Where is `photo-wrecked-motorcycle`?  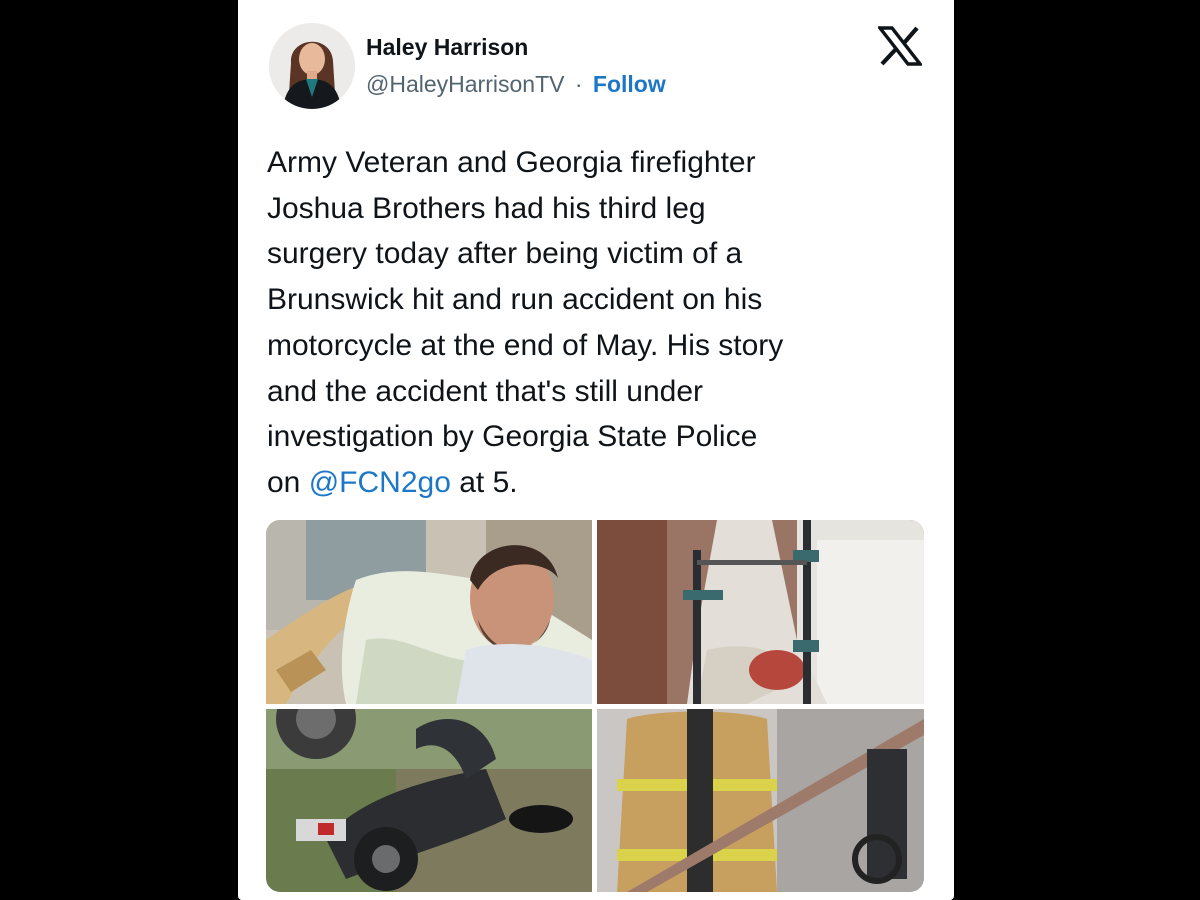
photo-wrecked-motorcycle is located at coordinates (429, 800).